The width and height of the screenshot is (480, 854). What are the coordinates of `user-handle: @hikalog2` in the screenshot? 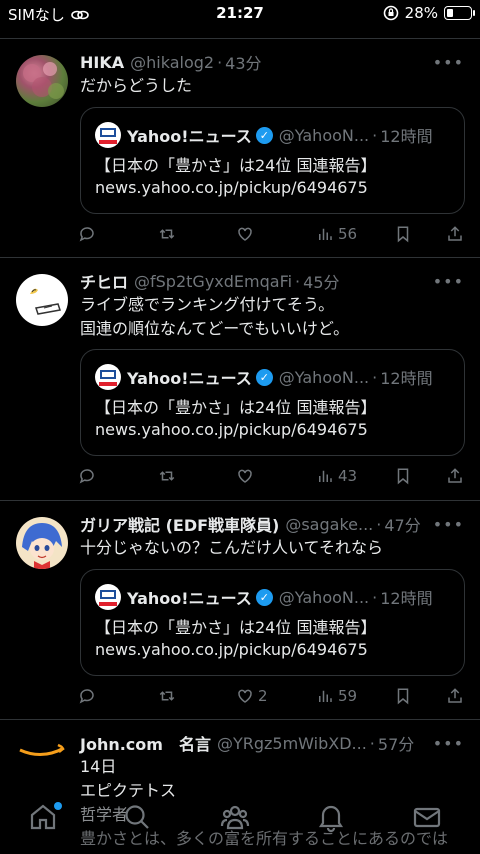 It's located at (172, 62).